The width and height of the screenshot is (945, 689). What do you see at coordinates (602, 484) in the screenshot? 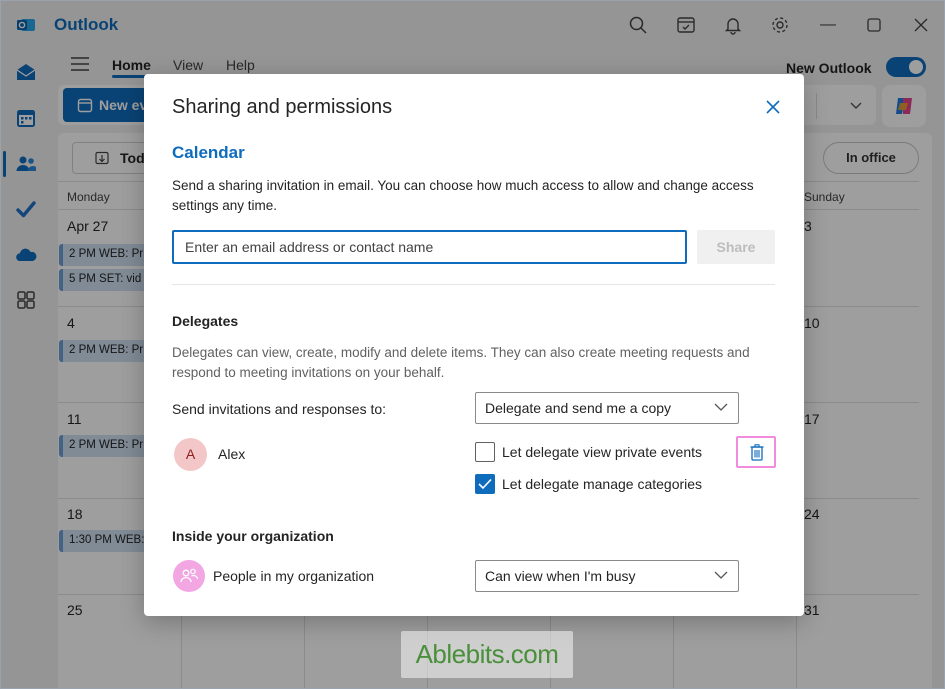
I see `manage-categories-label: Let delegate manage categories` at bounding box center [602, 484].